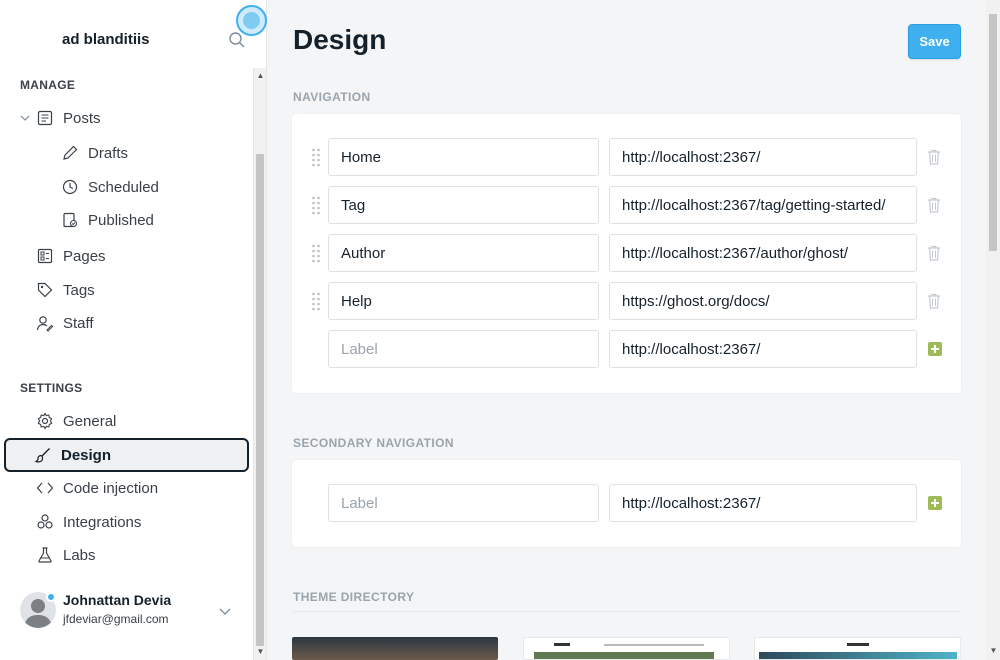  I want to click on sidebar-item-pages: Pages, so click(71, 256).